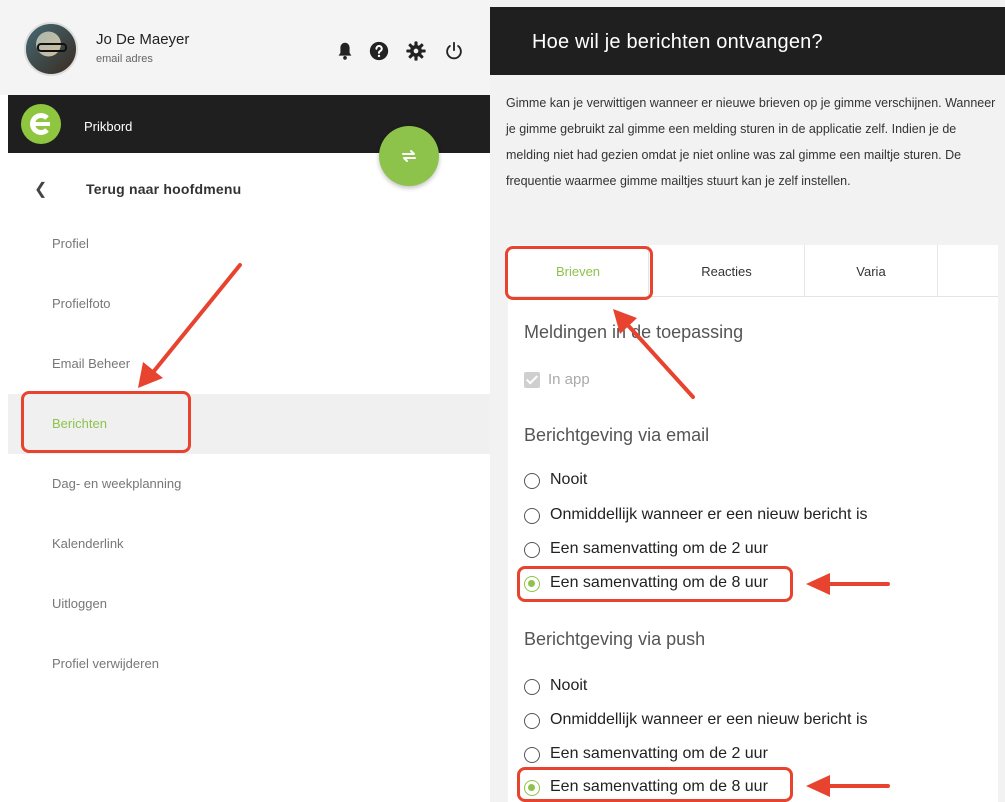  Describe the element at coordinates (51, 49) in the screenshot. I see `avatar` at that location.